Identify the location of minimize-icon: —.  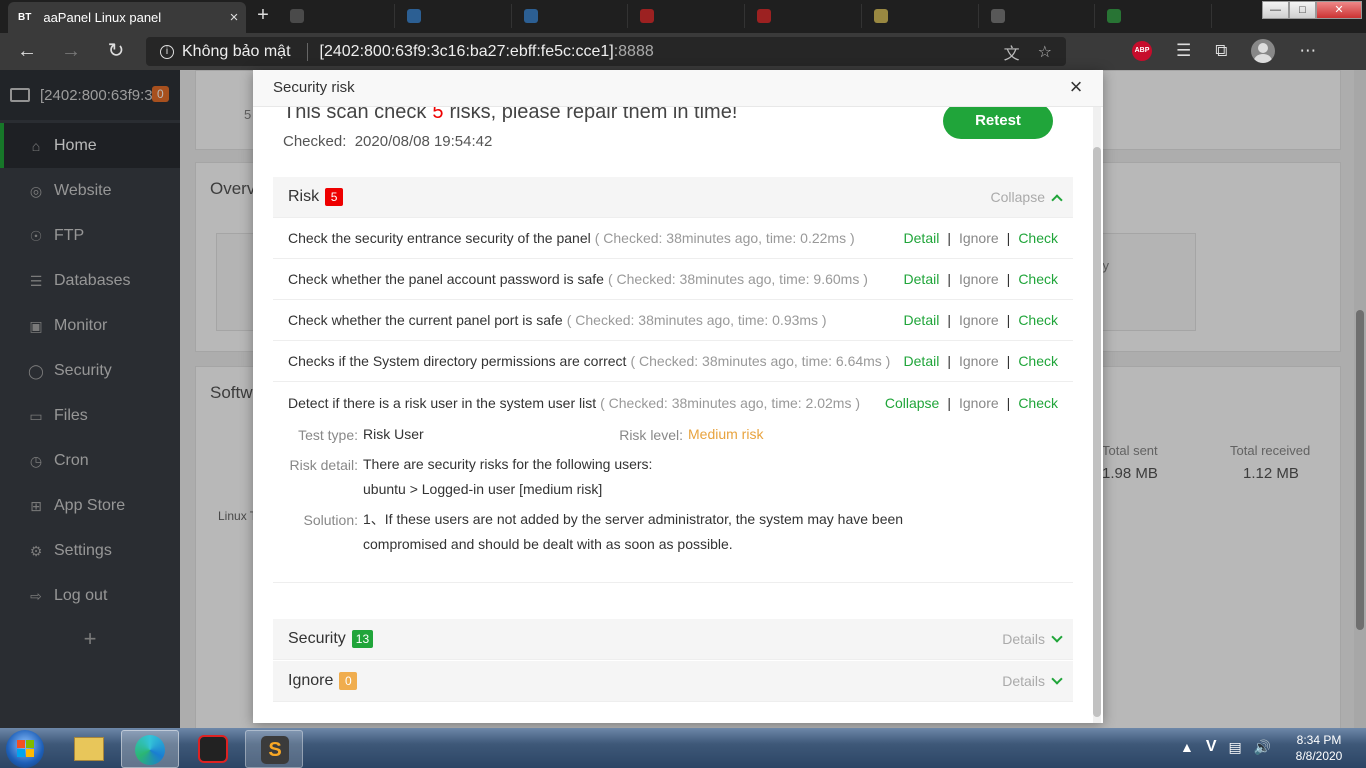
(1275, 10).